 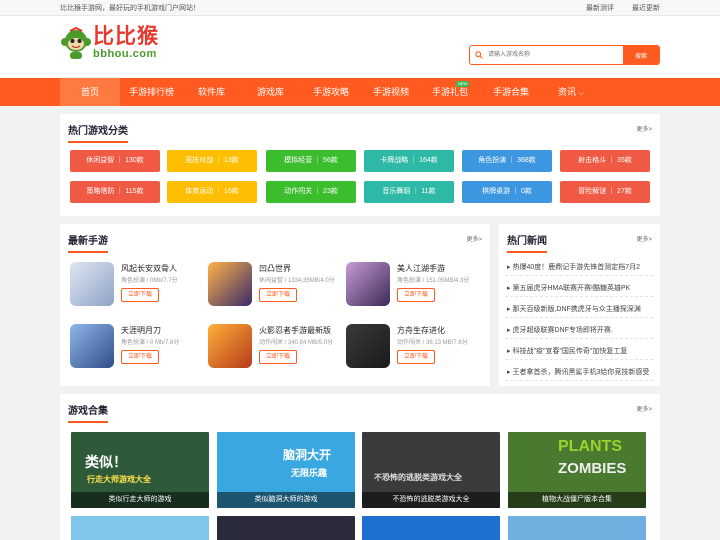 What do you see at coordinates (286, 470) in the screenshot?
I see `topic-card: 脑洞大开 无限乐趣 类似脑洞大师的游戏` at bounding box center [286, 470].